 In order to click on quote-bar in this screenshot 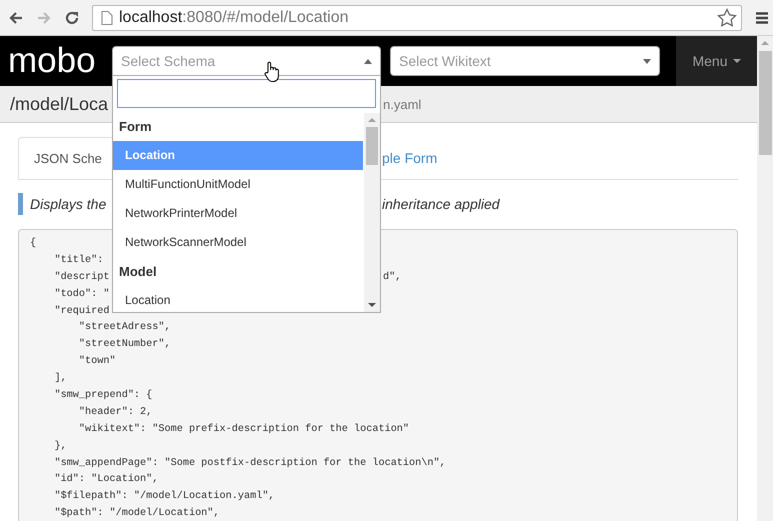, I will do `click(20, 204)`.